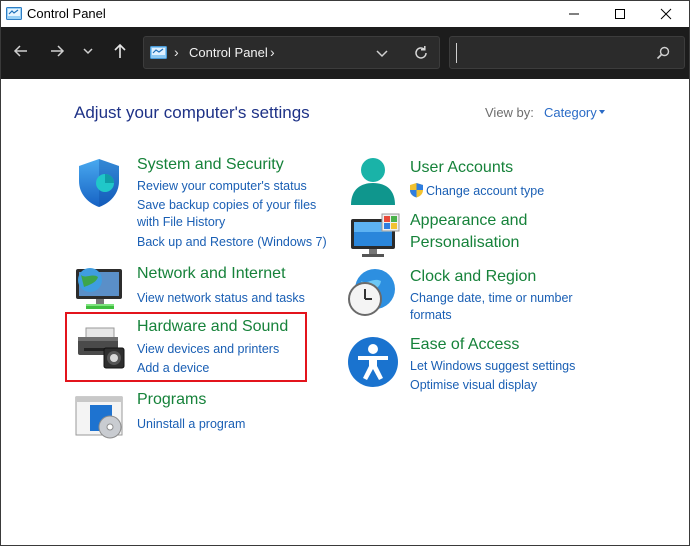  What do you see at coordinates (192, 112) in the screenshot?
I see `page-heading: Adjust your computer's settings` at bounding box center [192, 112].